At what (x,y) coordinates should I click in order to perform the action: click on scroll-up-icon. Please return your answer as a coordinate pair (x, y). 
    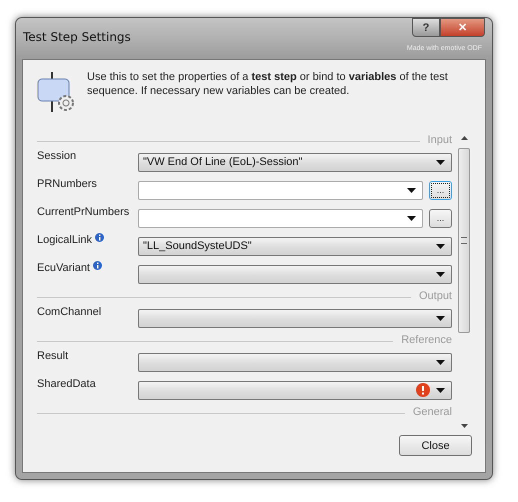
    Looking at the image, I should click on (464, 138).